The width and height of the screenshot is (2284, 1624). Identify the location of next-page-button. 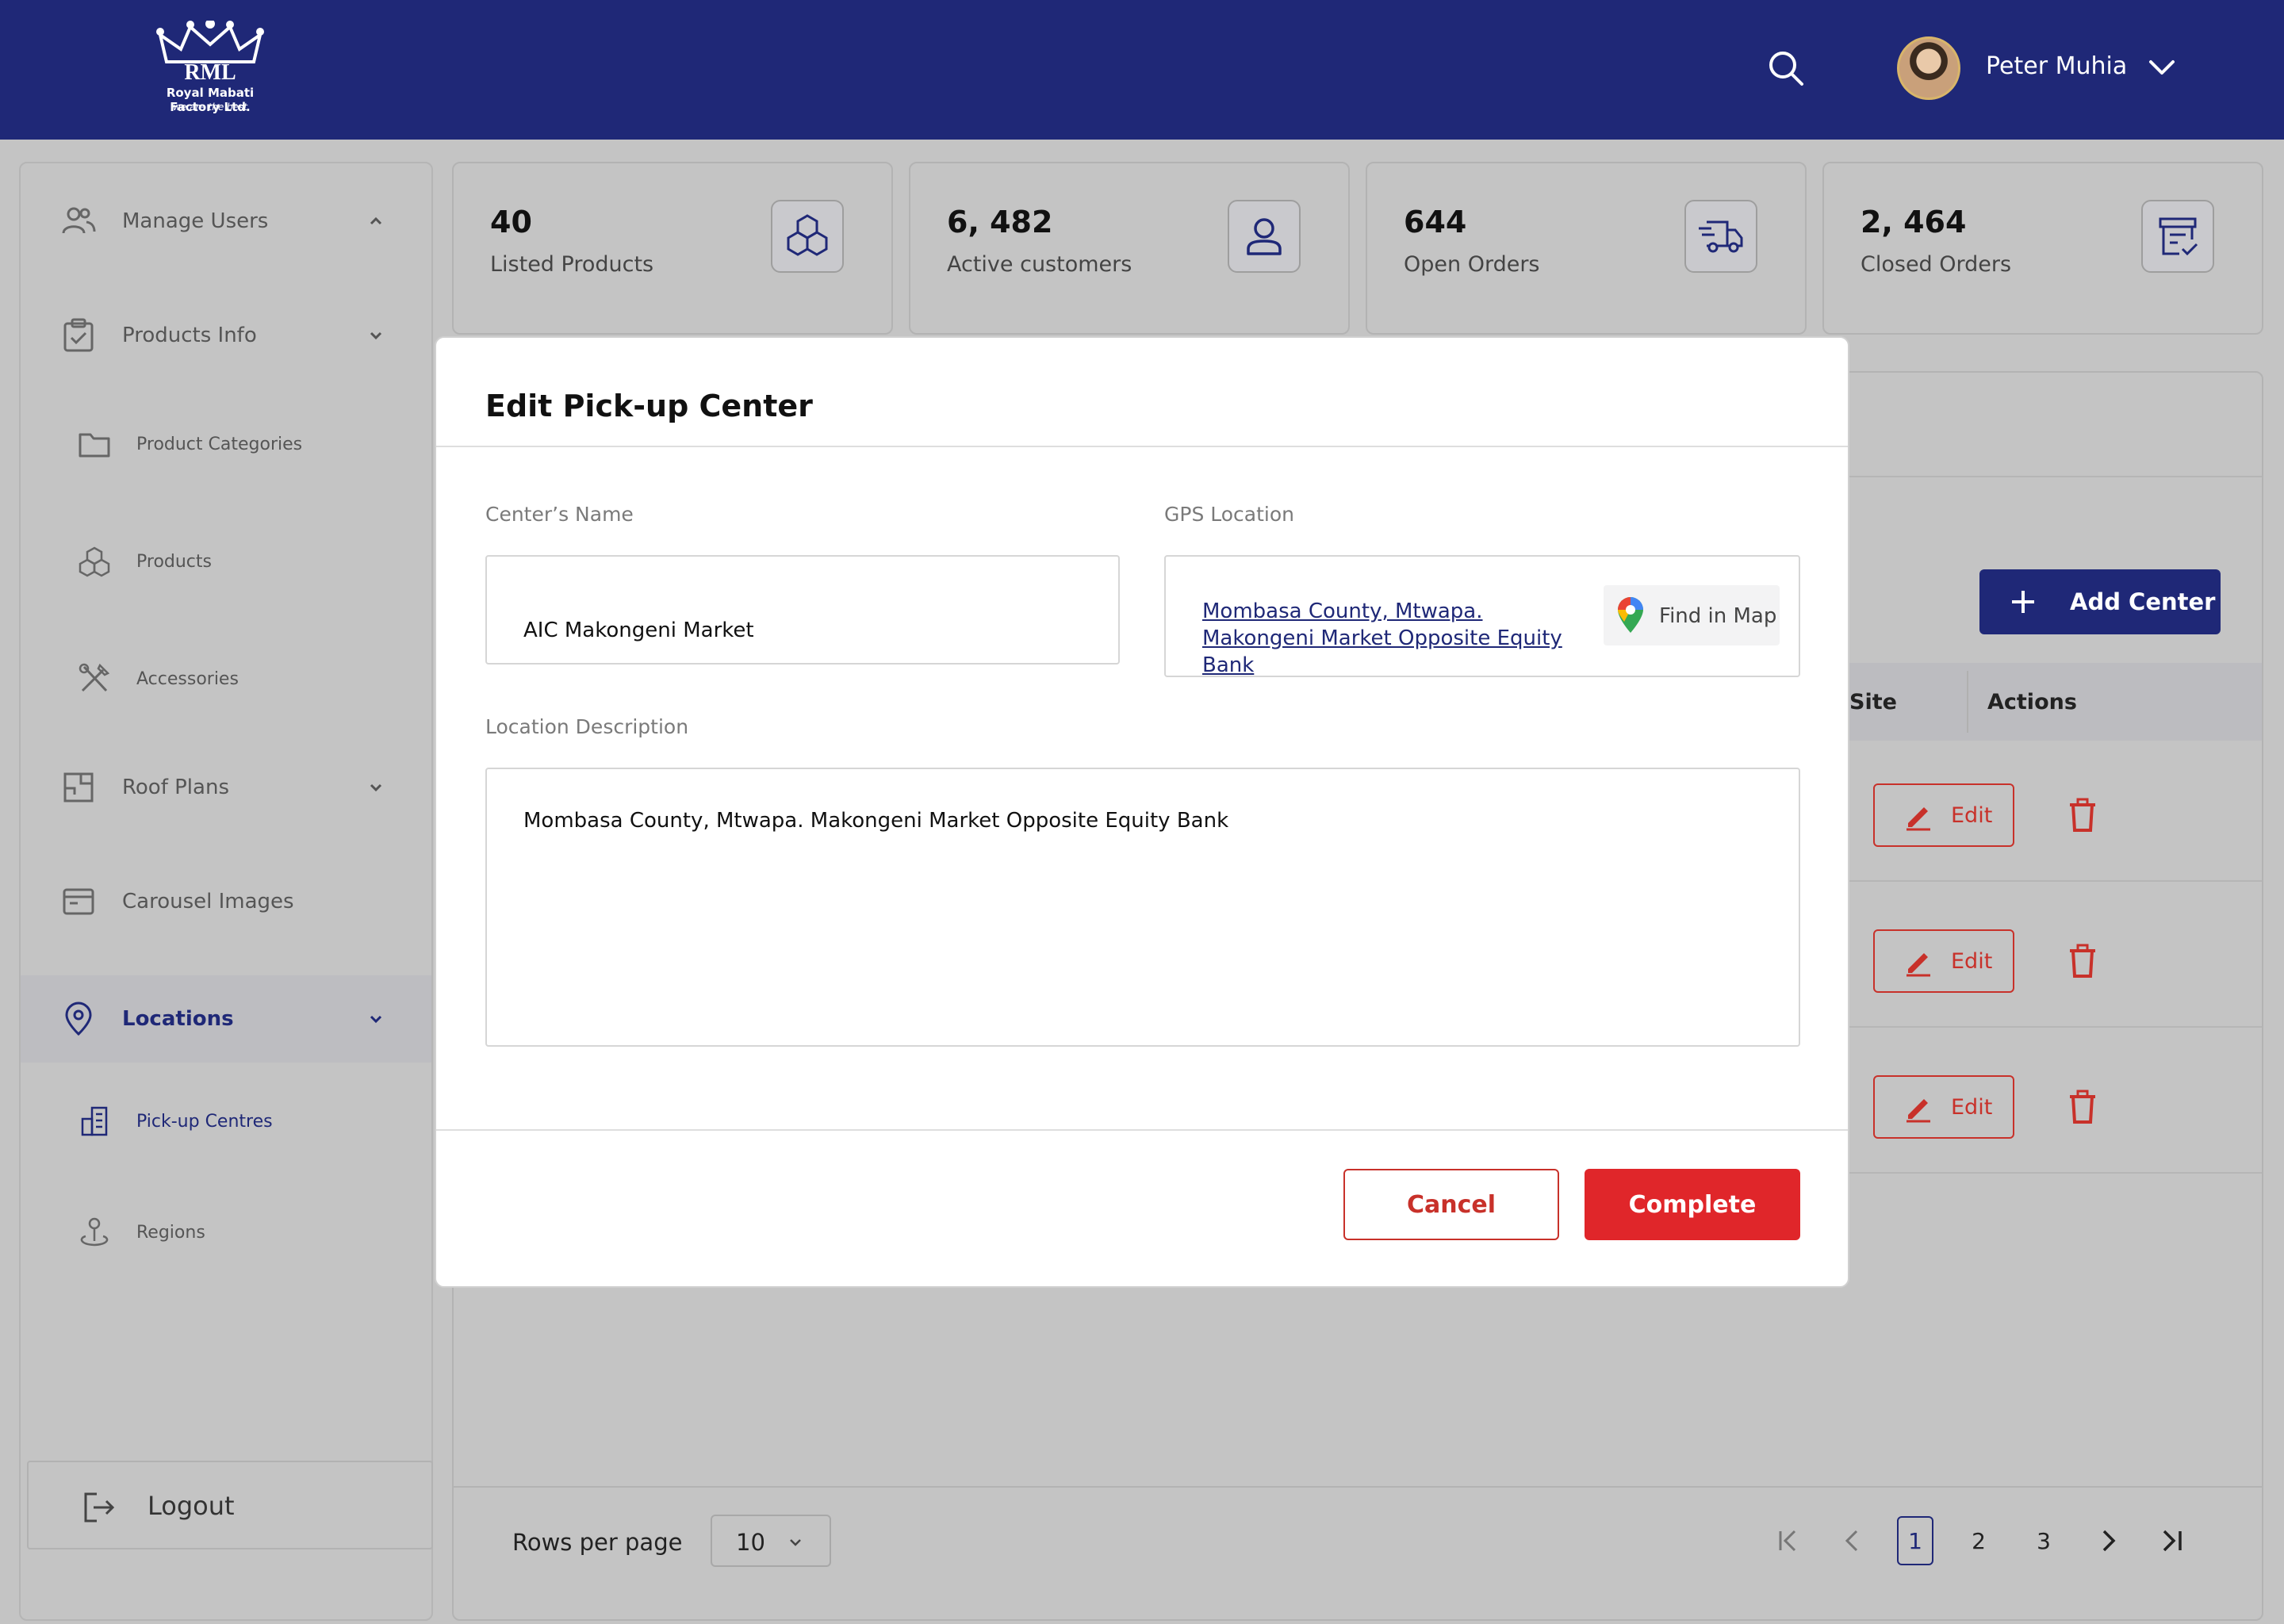
(2108, 1540).